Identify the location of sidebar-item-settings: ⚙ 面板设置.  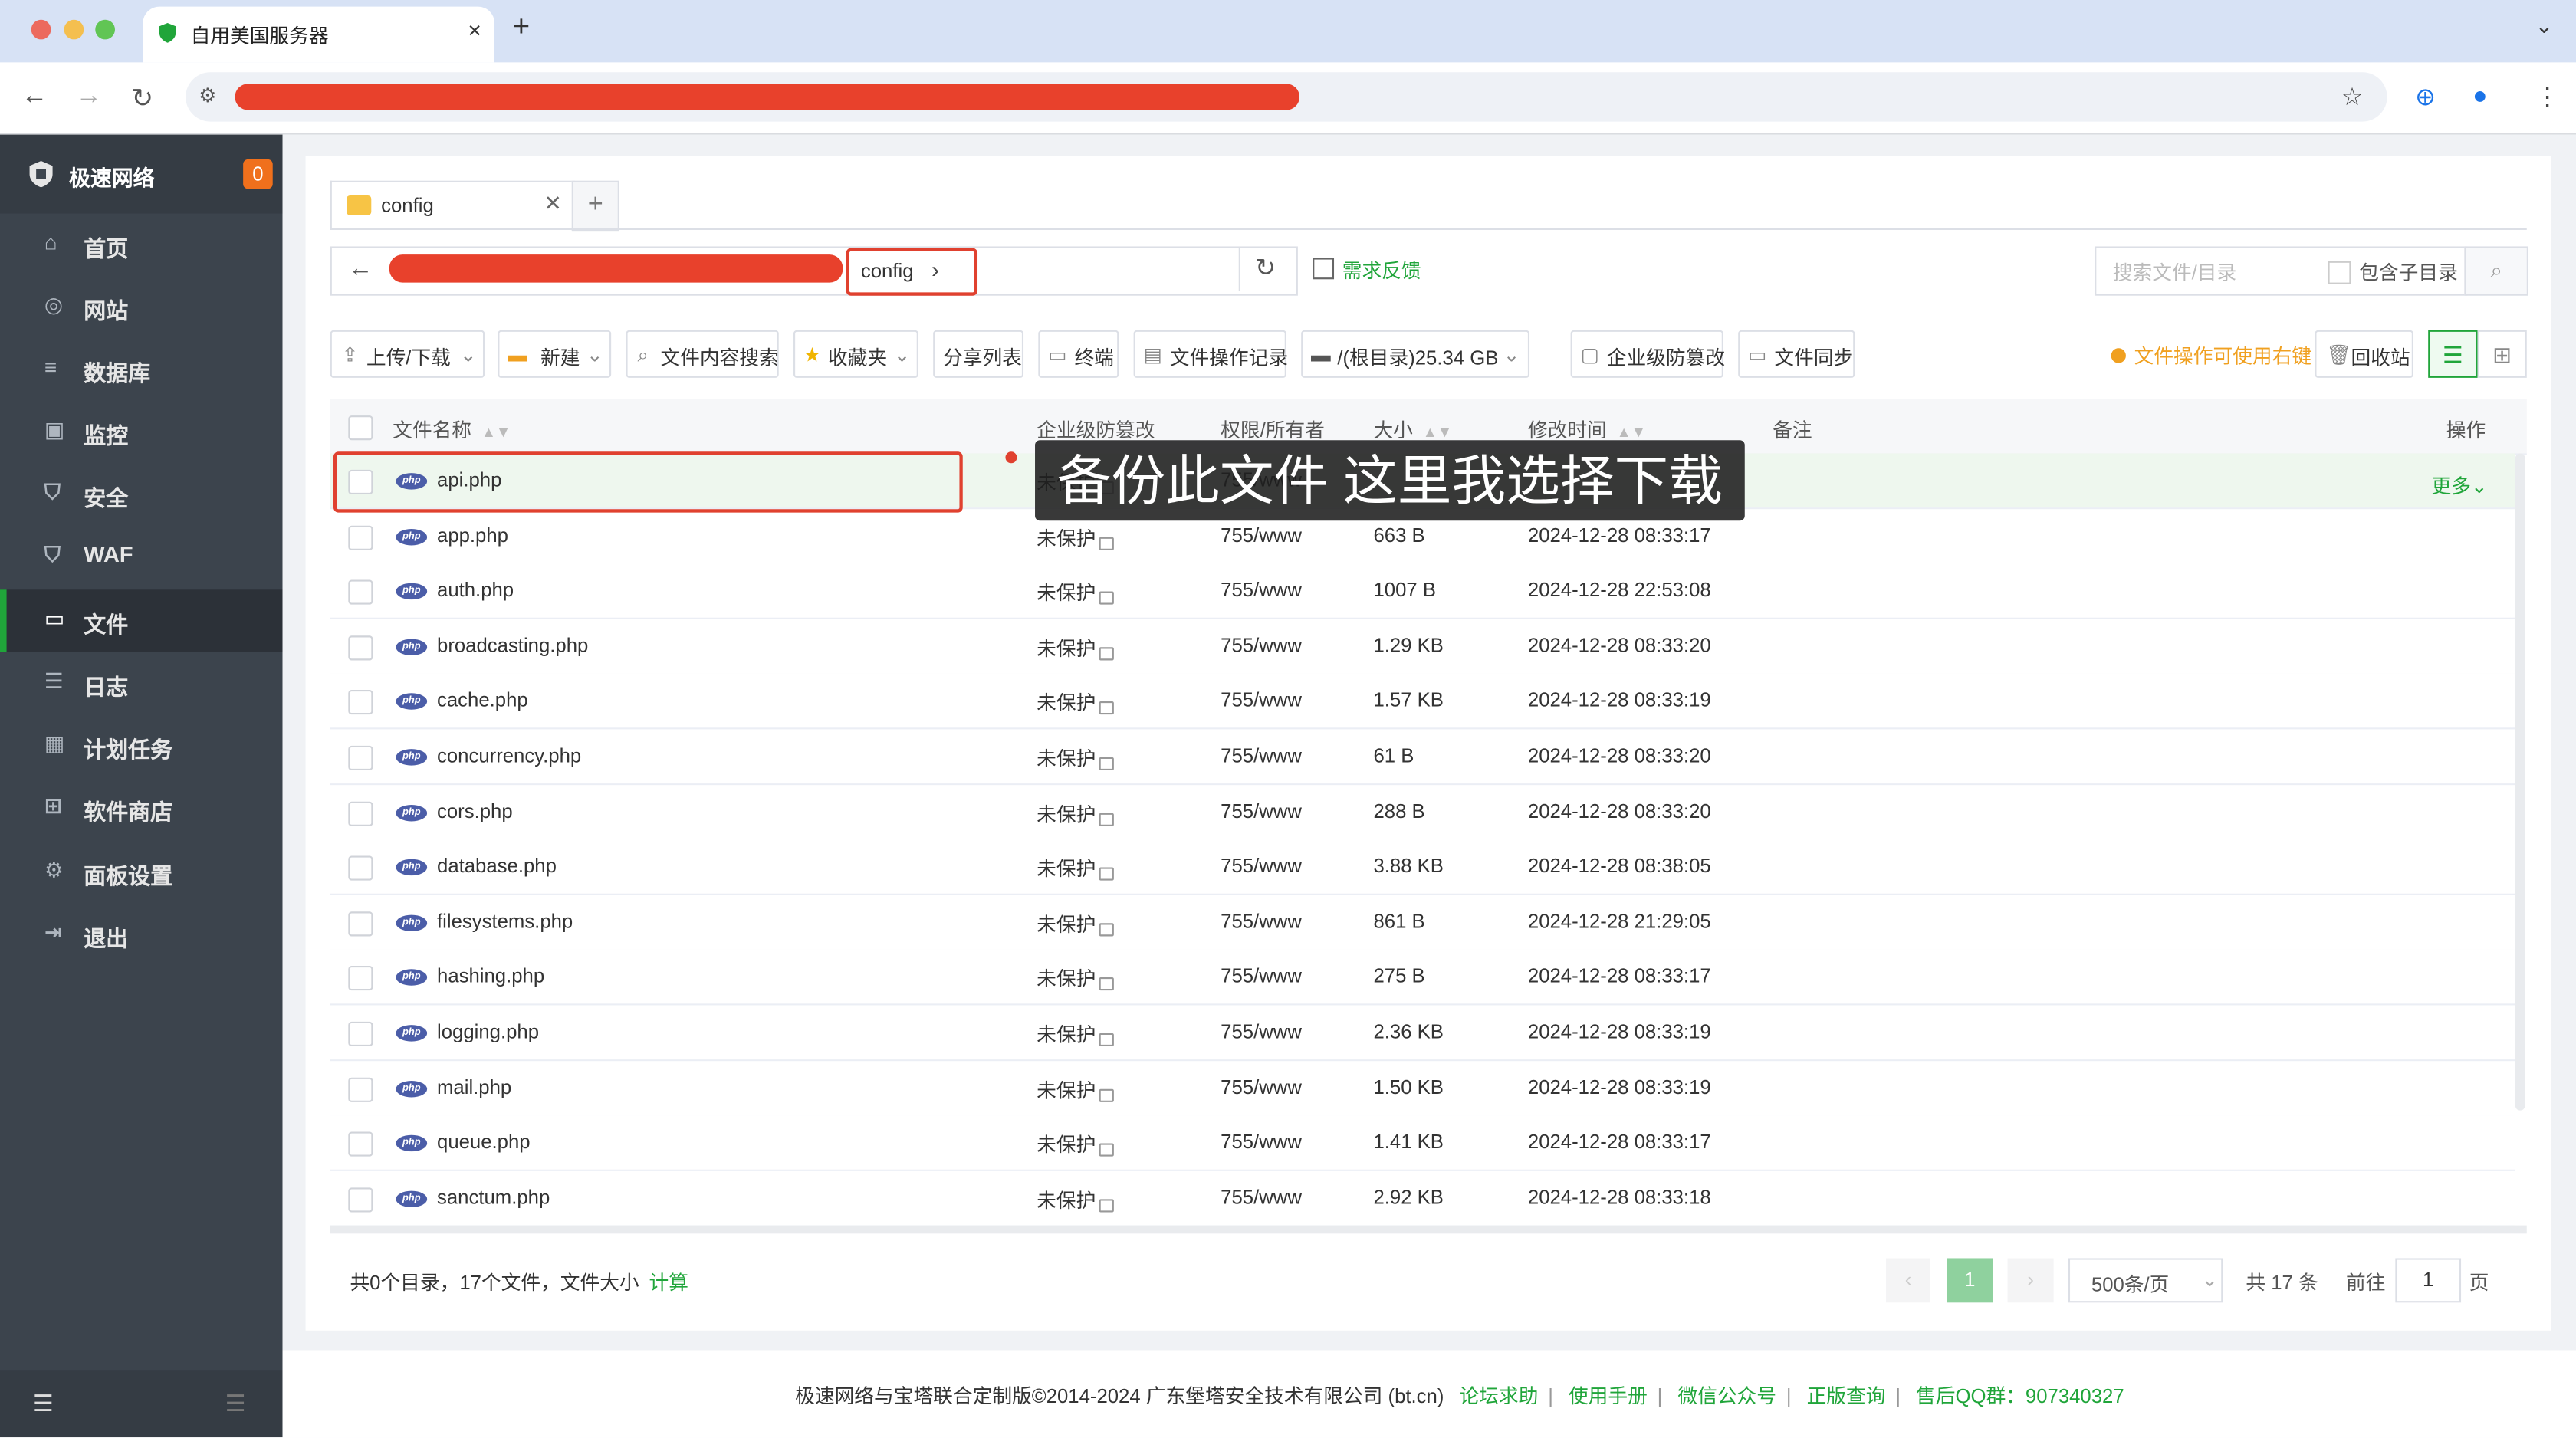
(141, 872).